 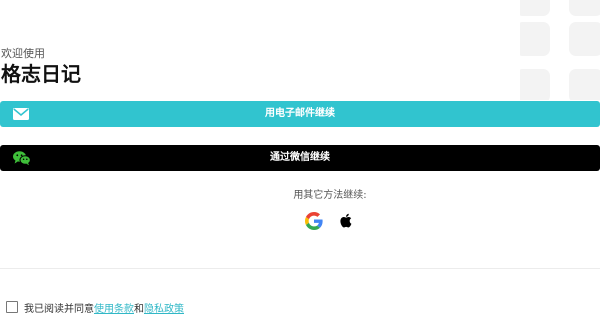 What do you see at coordinates (164, 307) in the screenshot?
I see `privacy-policy-link: 隐私政策` at bounding box center [164, 307].